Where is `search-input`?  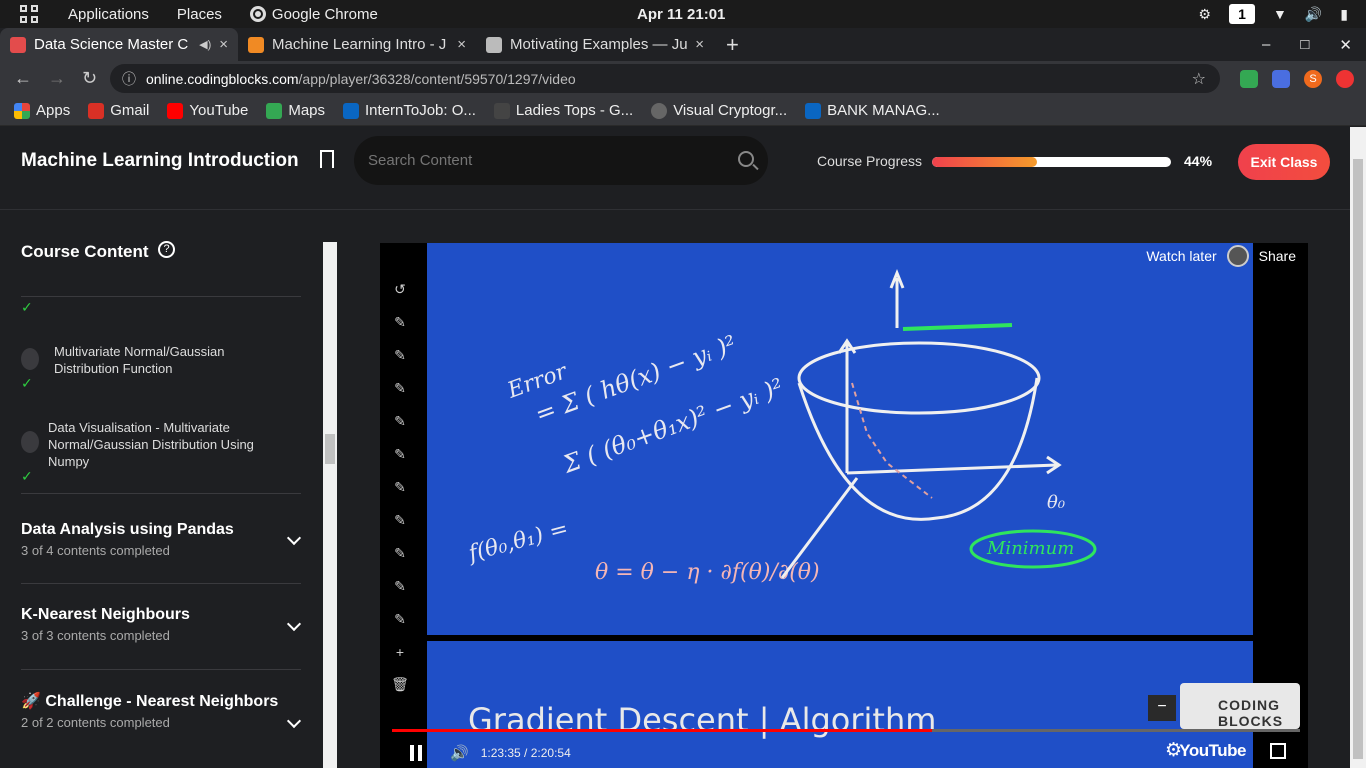 search-input is located at coordinates (548, 160).